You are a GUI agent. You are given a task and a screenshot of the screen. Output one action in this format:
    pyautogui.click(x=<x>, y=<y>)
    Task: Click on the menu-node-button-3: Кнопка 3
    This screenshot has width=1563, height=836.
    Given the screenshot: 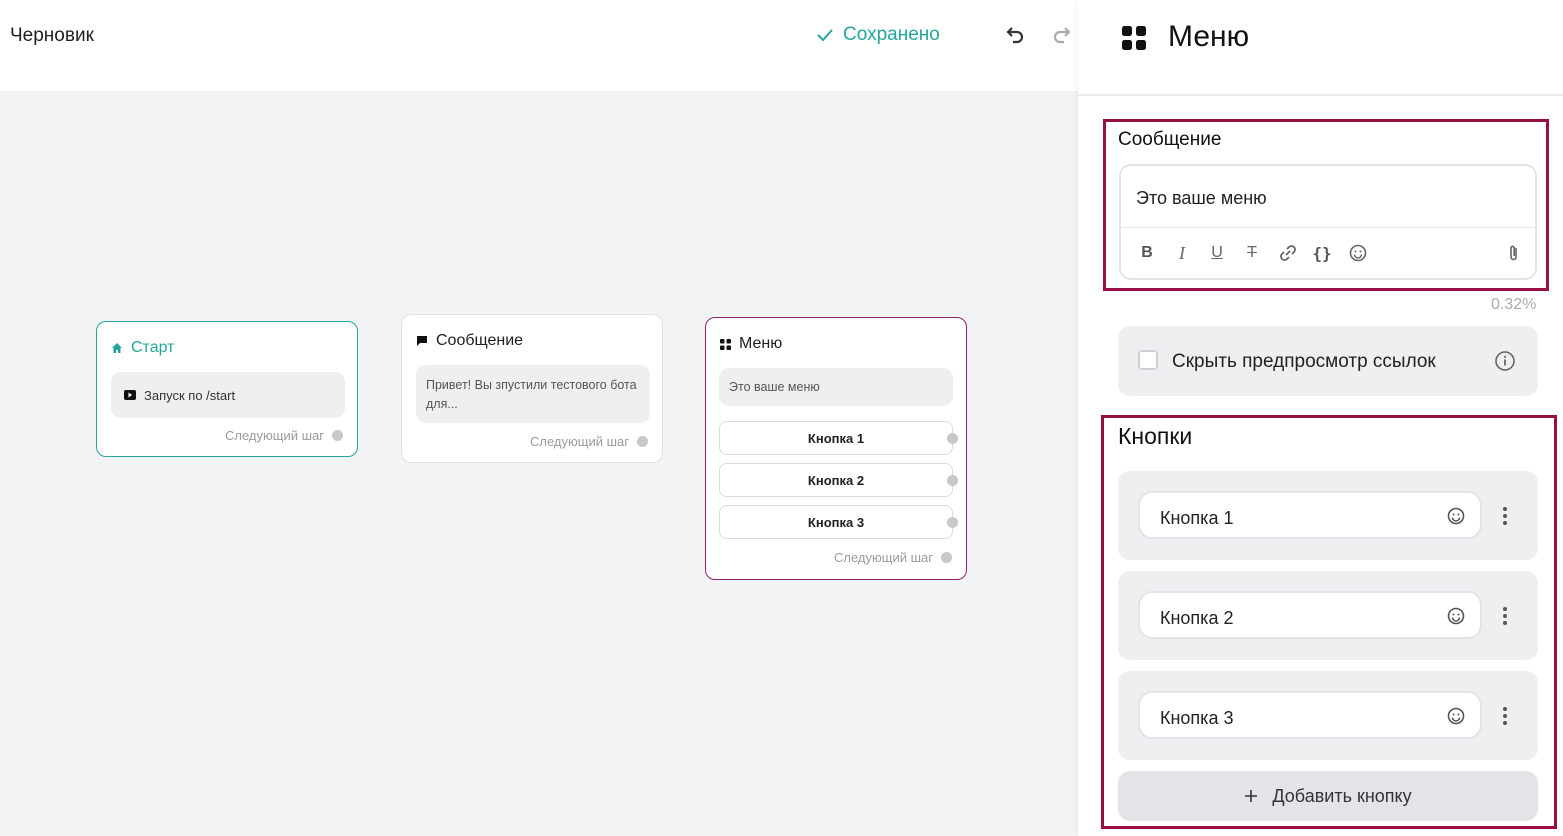 What is the action you would take?
    pyautogui.click(x=838, y=522)
    